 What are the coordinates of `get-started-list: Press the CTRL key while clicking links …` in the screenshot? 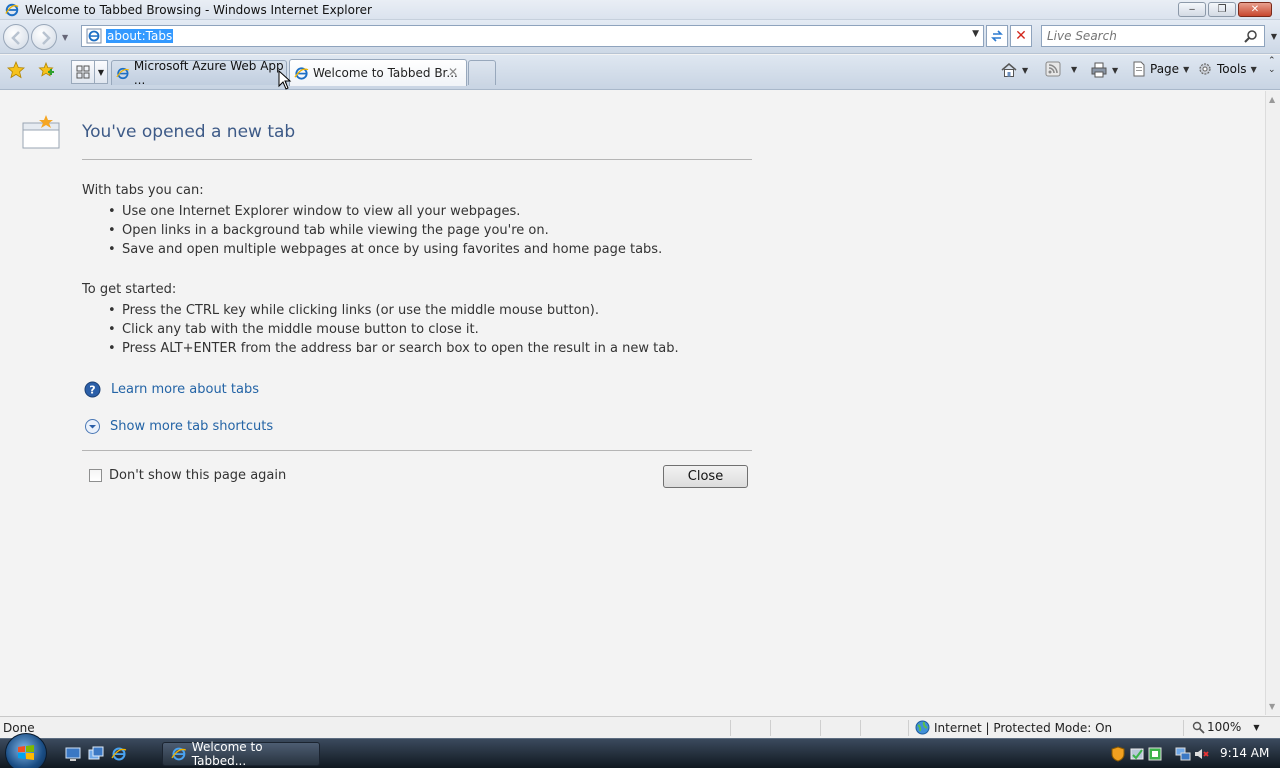 It's located at (393, 329).